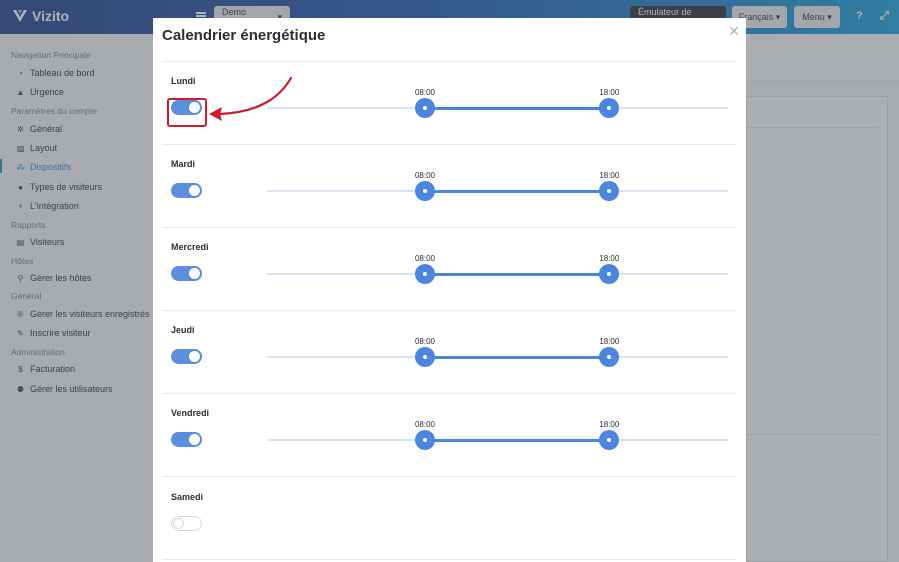 The height and width of the screenshot is (562, 899). Describe the element at coordinates (183, 81) in the screenshot. I see `day-label: Lundi` at that location.